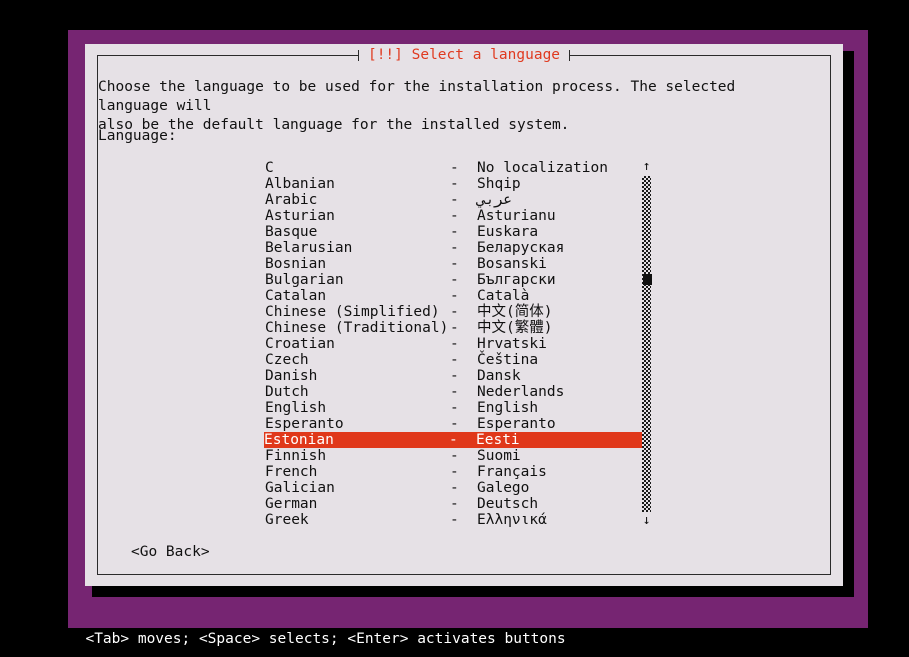 The image size is (909, 657). What do you see at coordinates (170, 552) in the screenshot?
I see `go-back-button: <Go Back>` at bounding box center [170, 552].